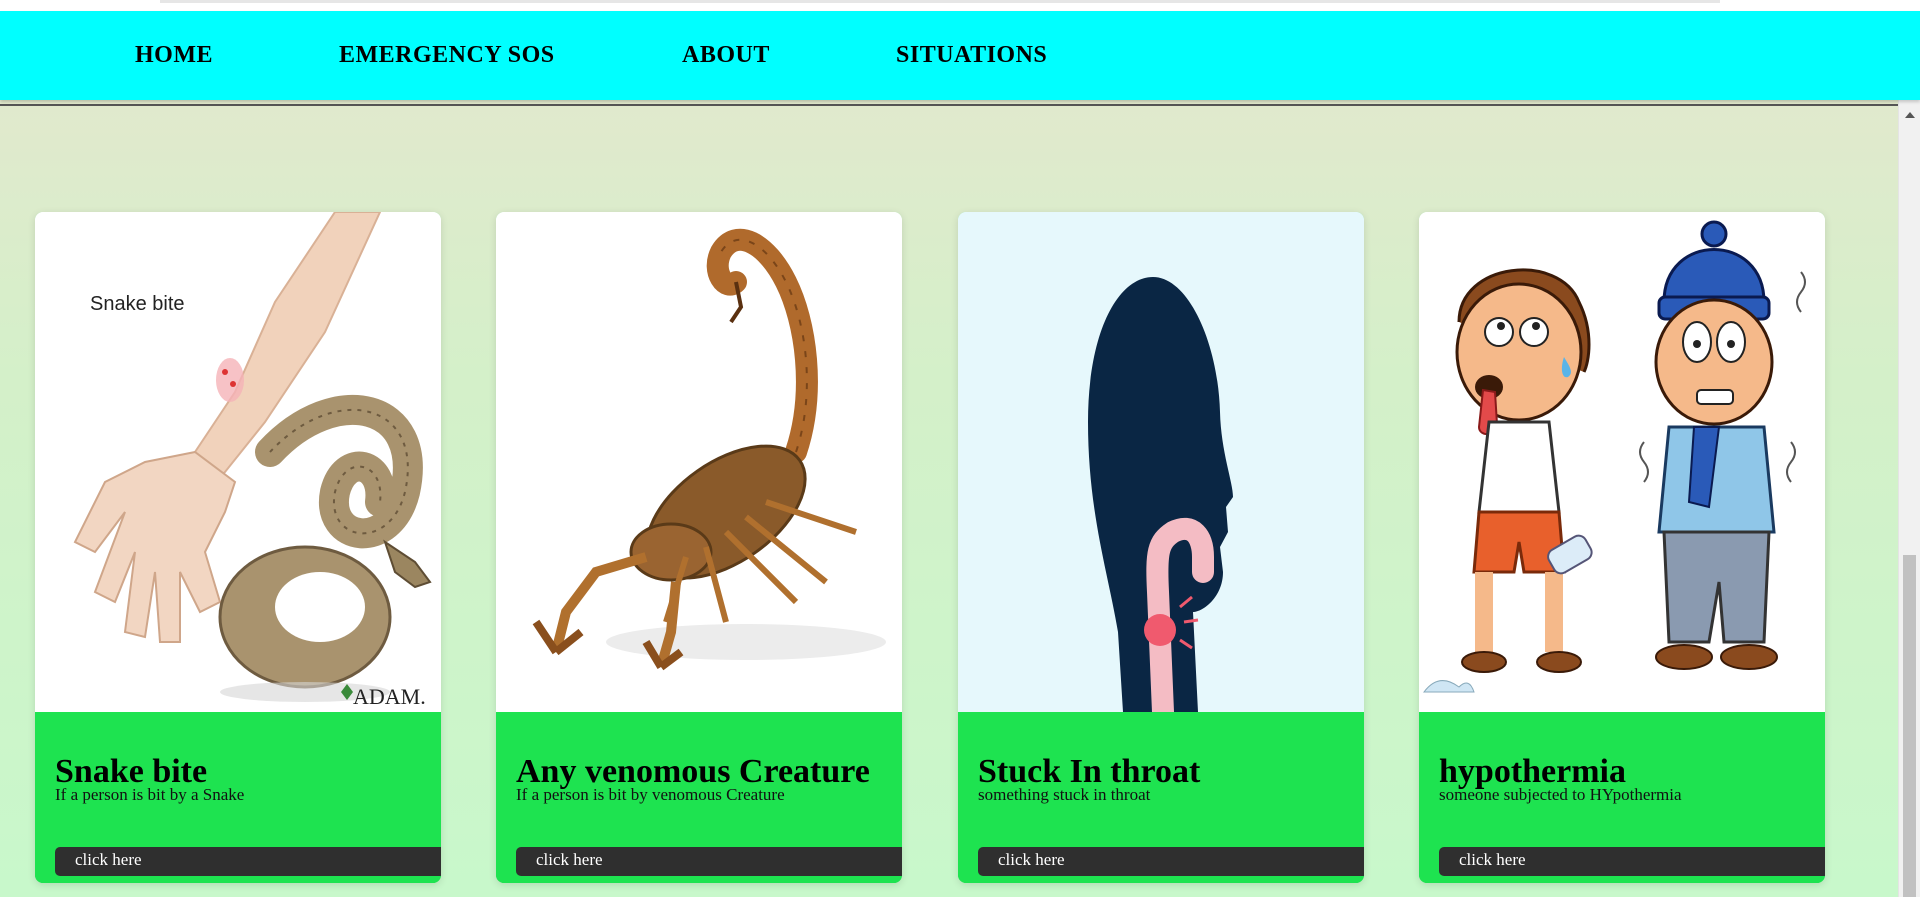 The height and width of the screenshot is (897, 1920). Describe the element at coordinates (940, 1) in the screenshot. I see `top-strip-line` at that location.